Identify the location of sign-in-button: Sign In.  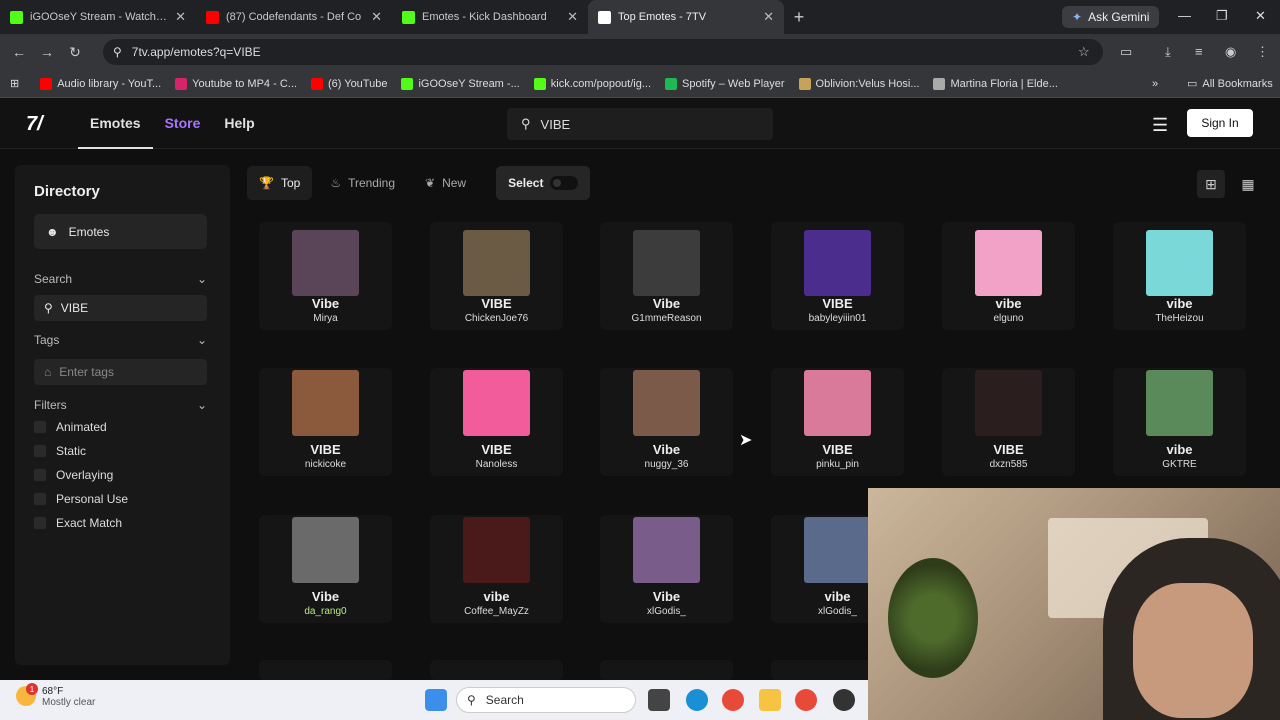
(1220, 123).